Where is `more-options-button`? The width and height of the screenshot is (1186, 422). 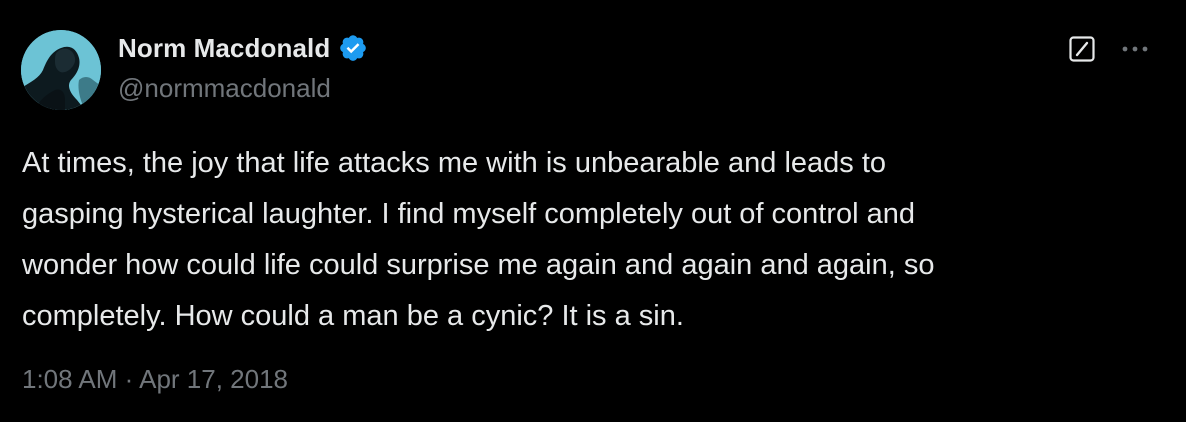 more-options-button is located at coordinates (1135, 49).